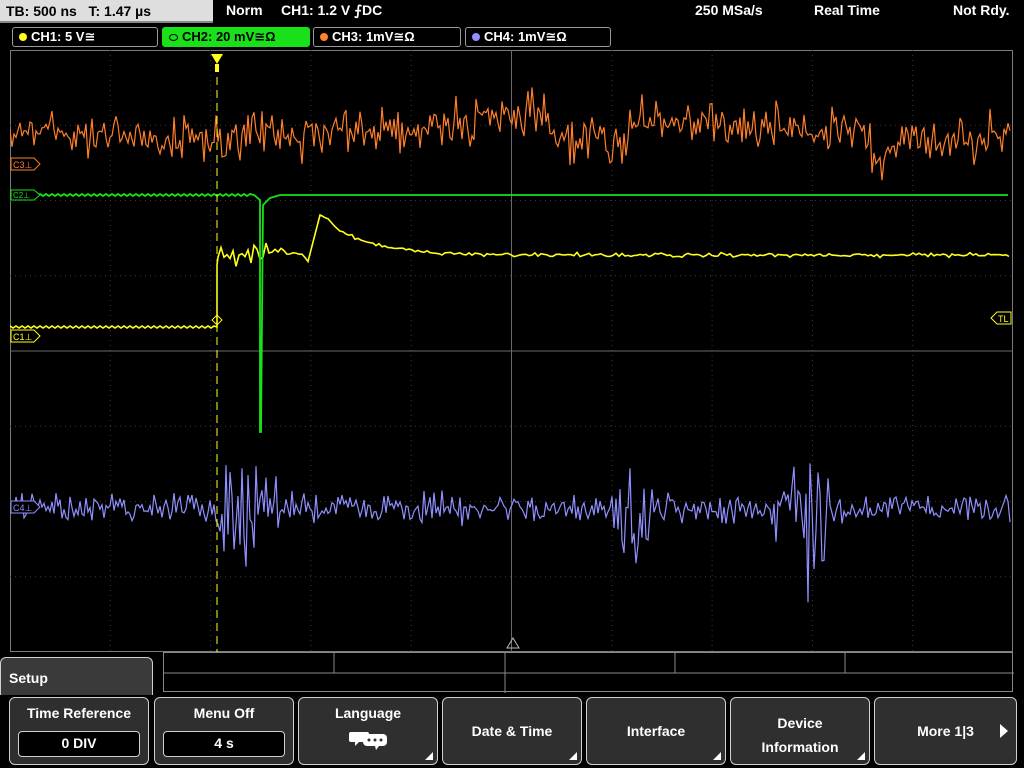  Describe the element at coordinates (21, 195) in the screenshot. I see `ch2-marker-label: C2⊥` at that location.